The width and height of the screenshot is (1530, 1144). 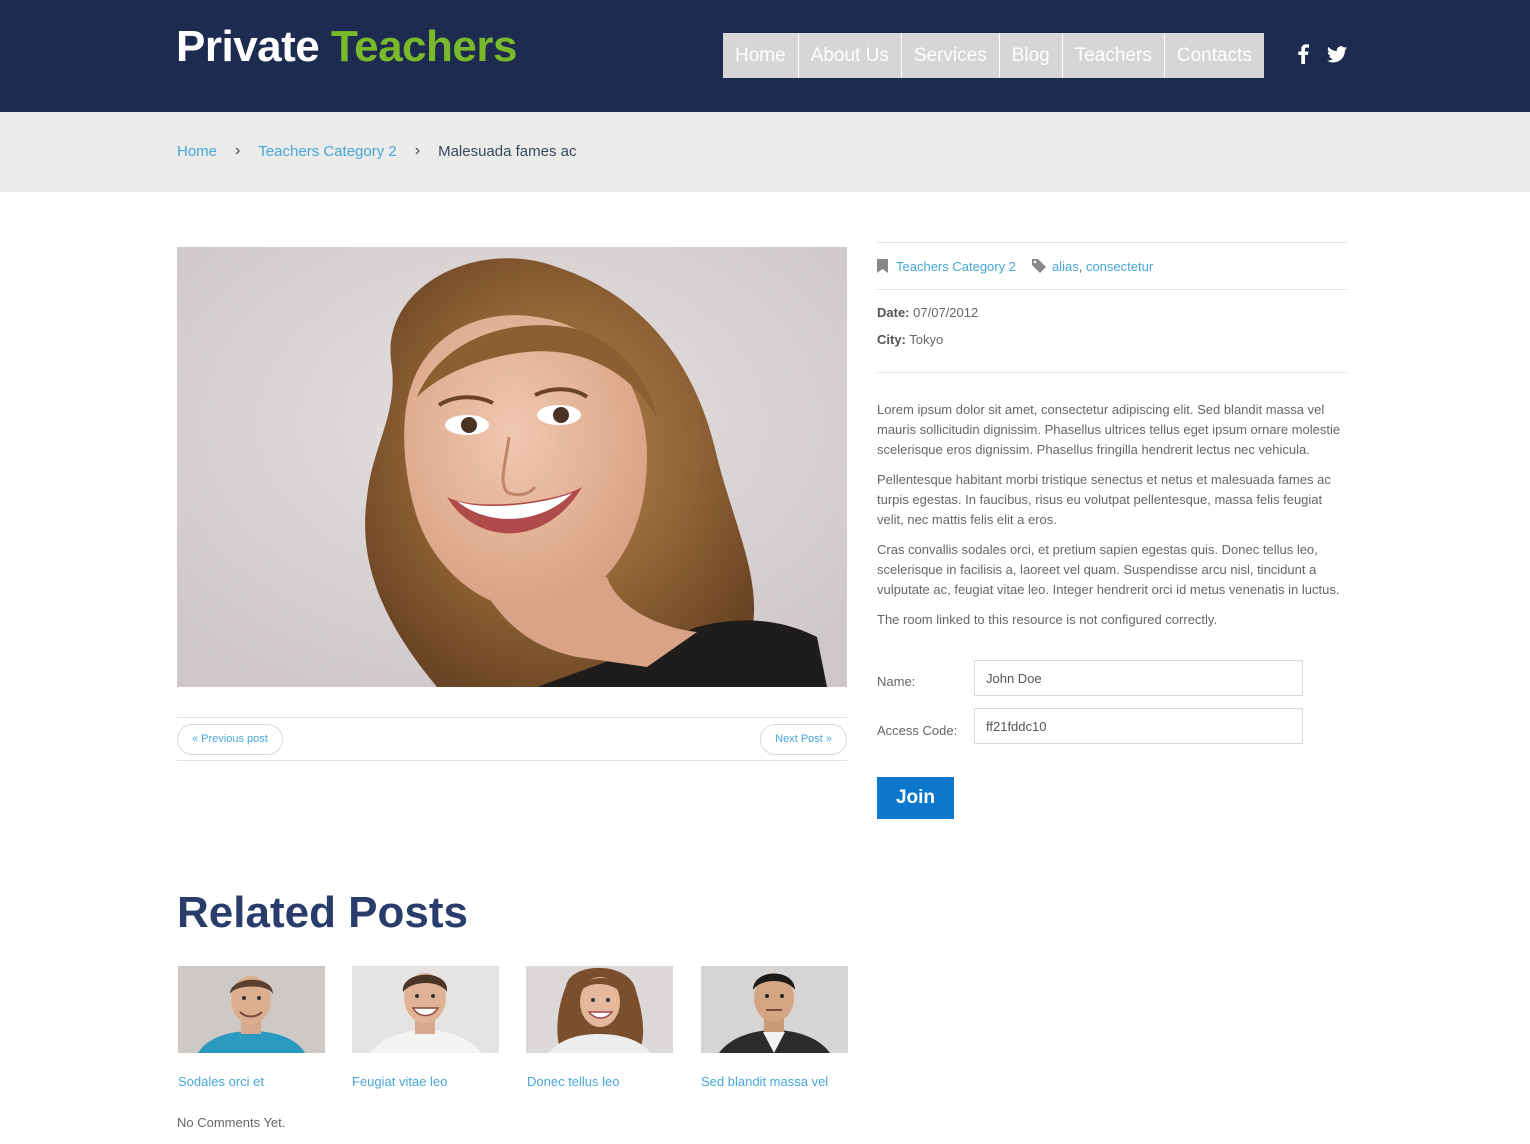 What do you see at coordinates (1112, 317) in the screenshot?
I see `date-line: Date: 07/07/2012` at bounding box center [1112, 317].